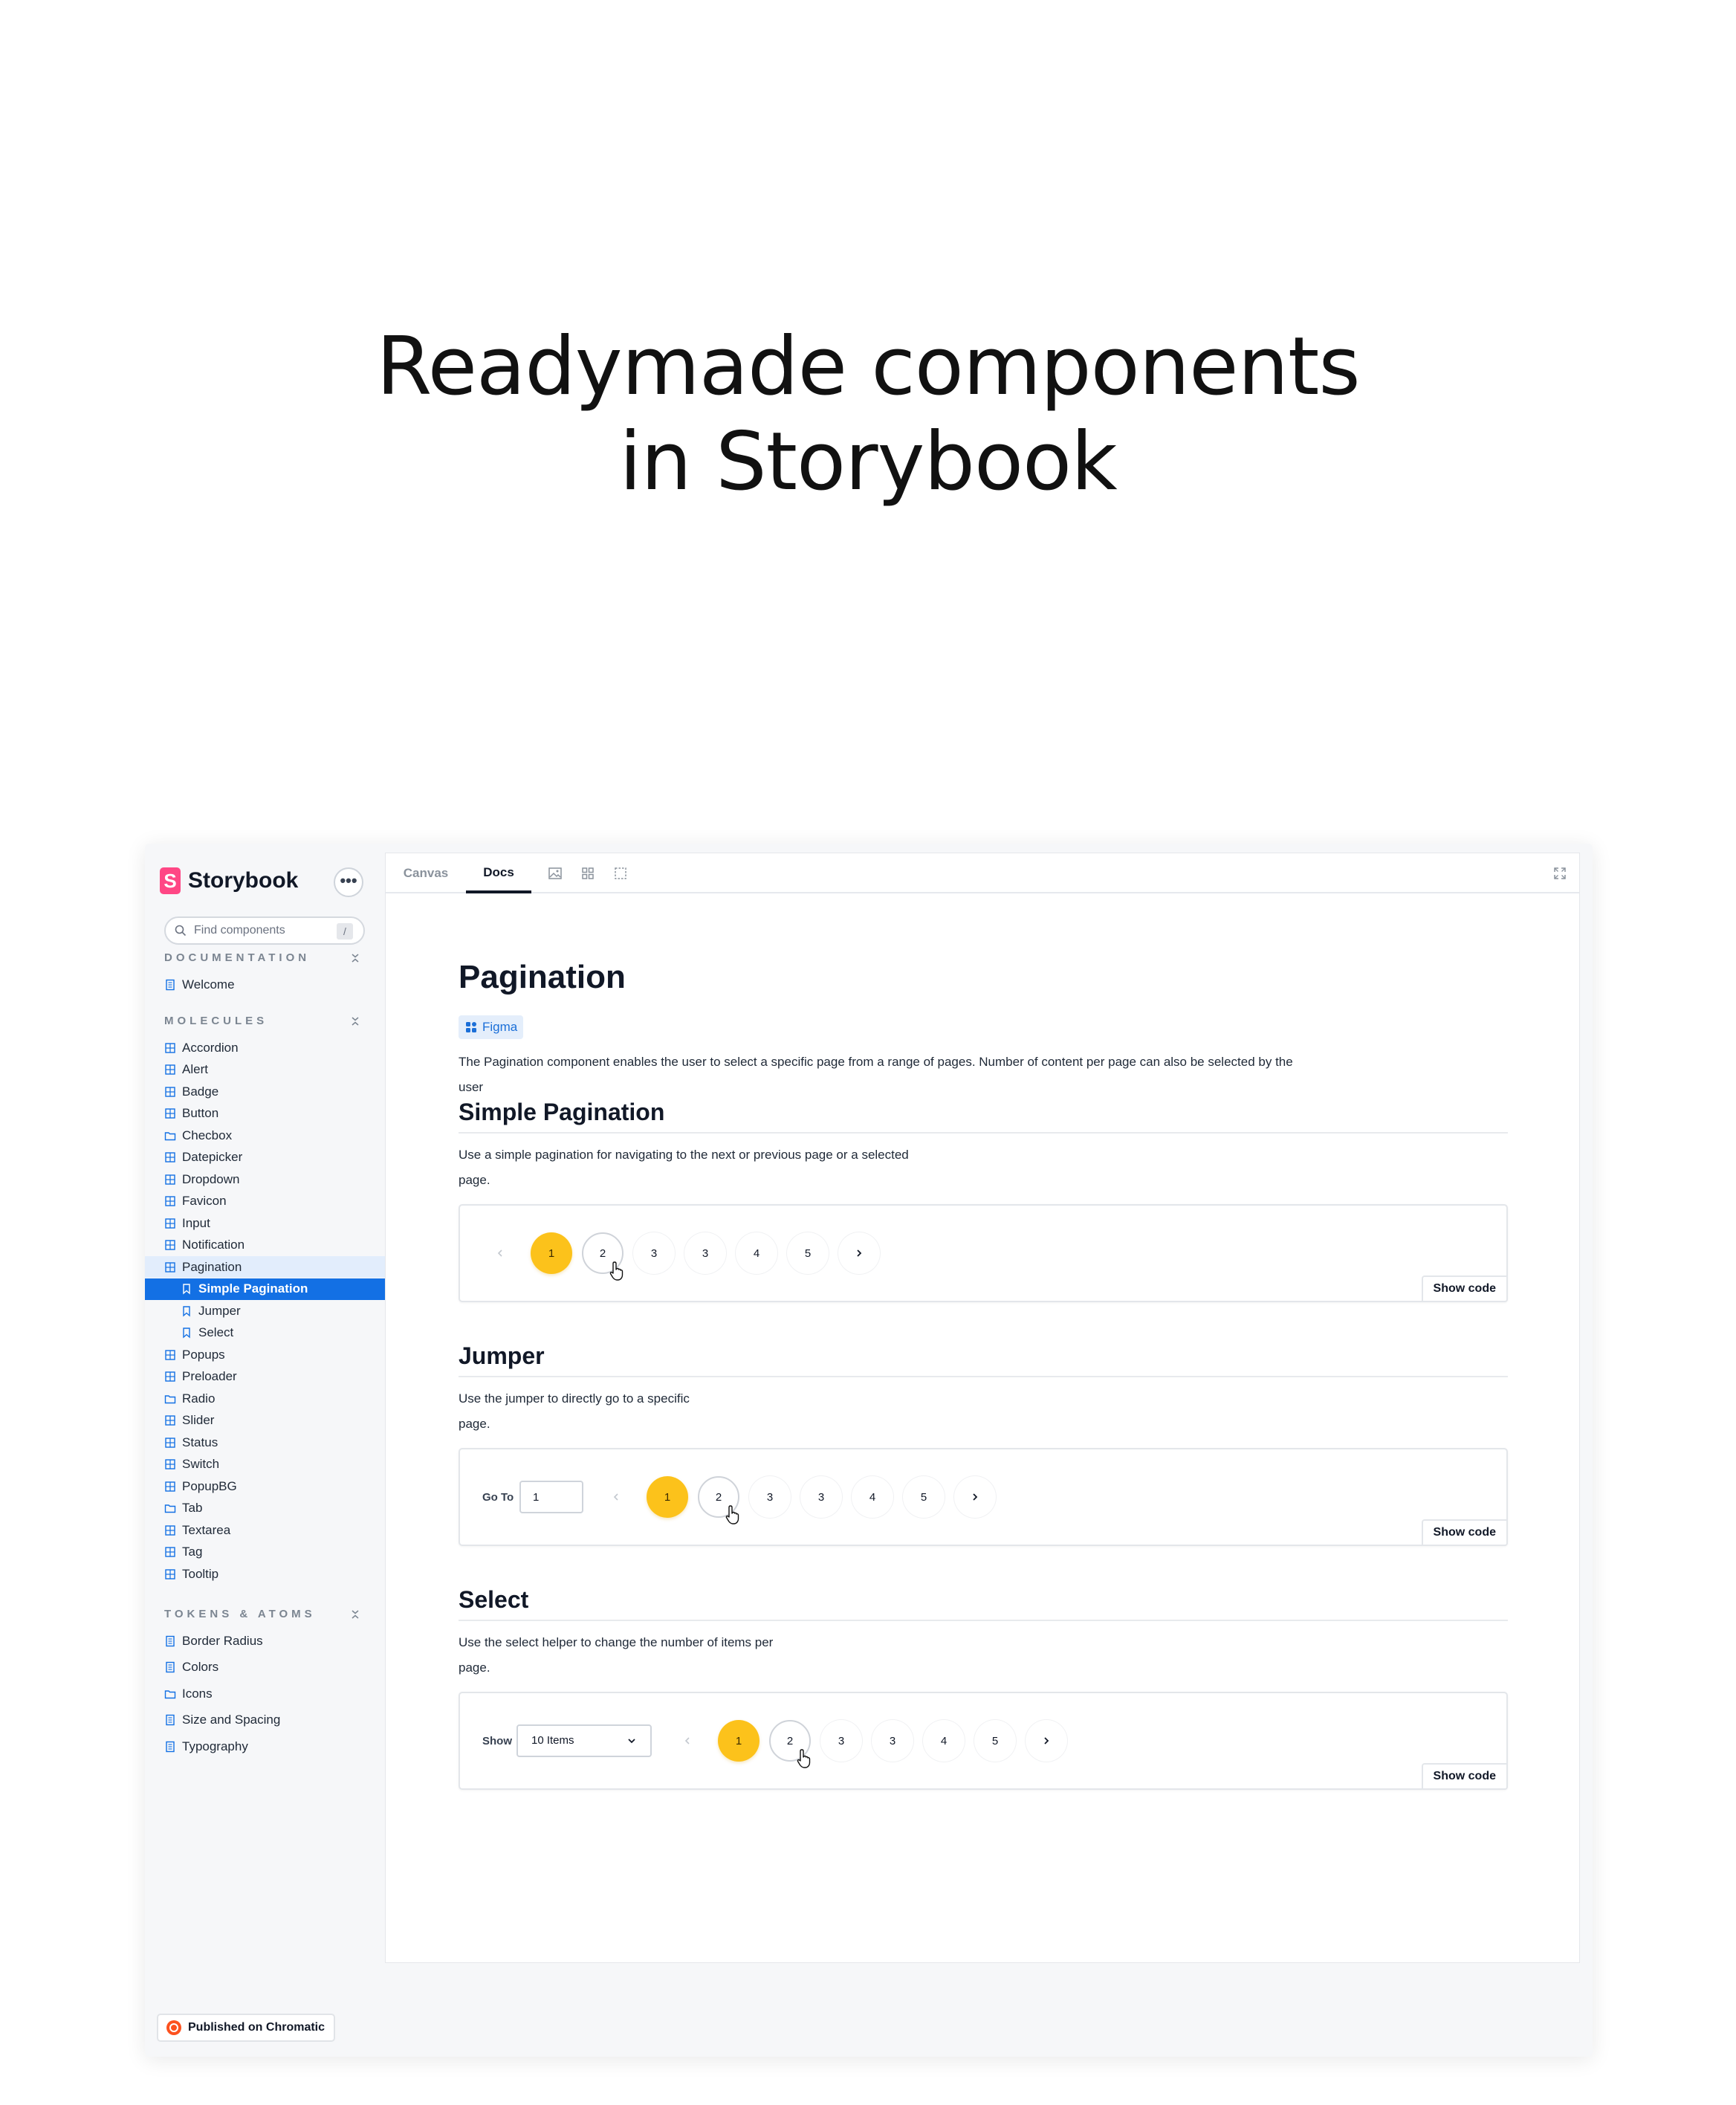 The height and width of the screenshot is (2105, 1736). I want to click on sidebar-item-button: Button, so click(265, 1114).